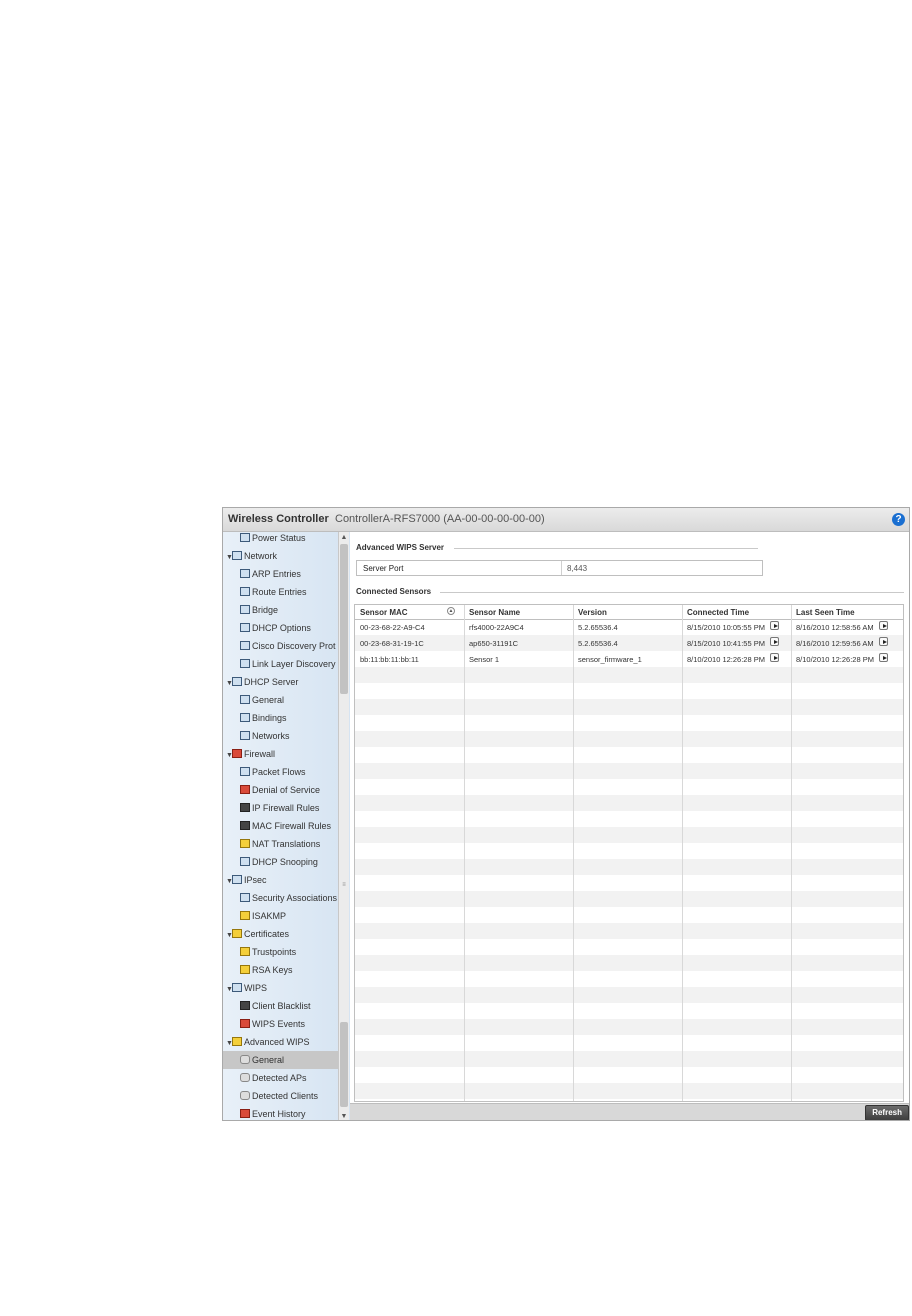 Image resolution: width=912 pixels, height=1316 pixels. What do you see at coordinates (263, 916) in the screenshot?
I see `sidebar-item-isakmp: ISAKMP` at bounding box center [263, 916].